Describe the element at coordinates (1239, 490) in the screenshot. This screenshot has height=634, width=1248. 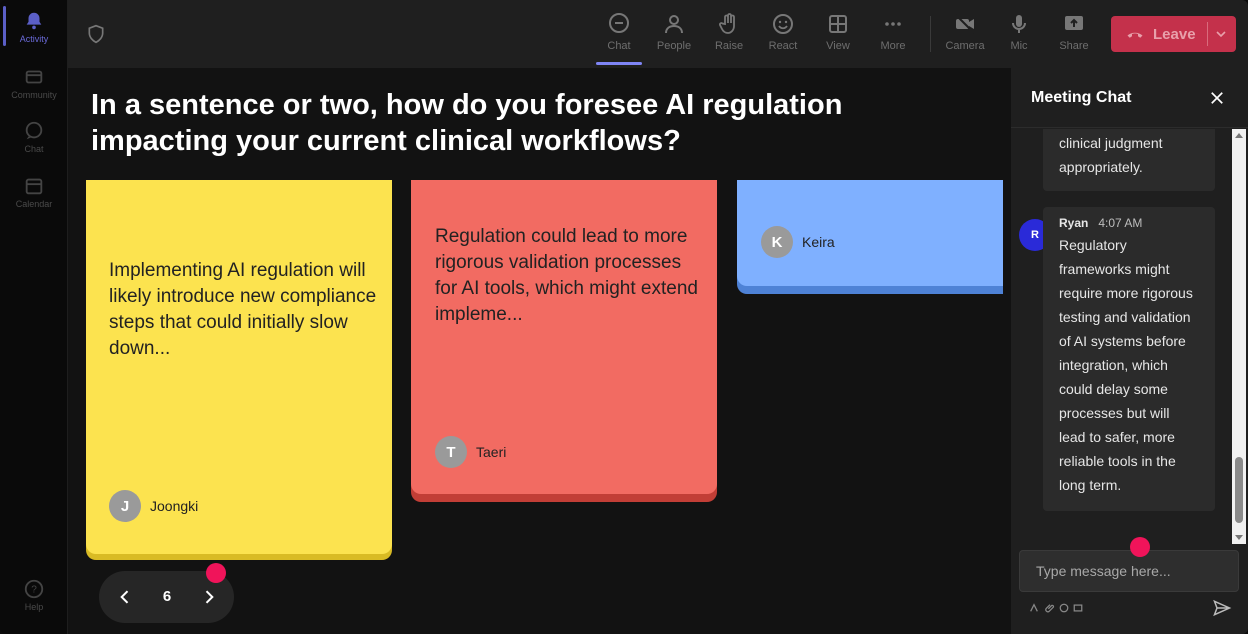
I see `scrollbar-thumb` at that location.